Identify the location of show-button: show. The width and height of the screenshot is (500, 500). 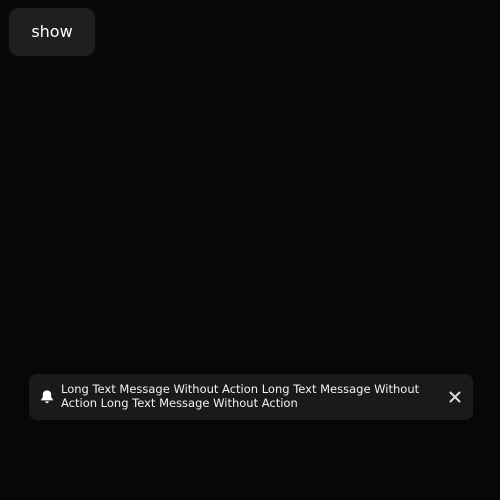
(52, 32).